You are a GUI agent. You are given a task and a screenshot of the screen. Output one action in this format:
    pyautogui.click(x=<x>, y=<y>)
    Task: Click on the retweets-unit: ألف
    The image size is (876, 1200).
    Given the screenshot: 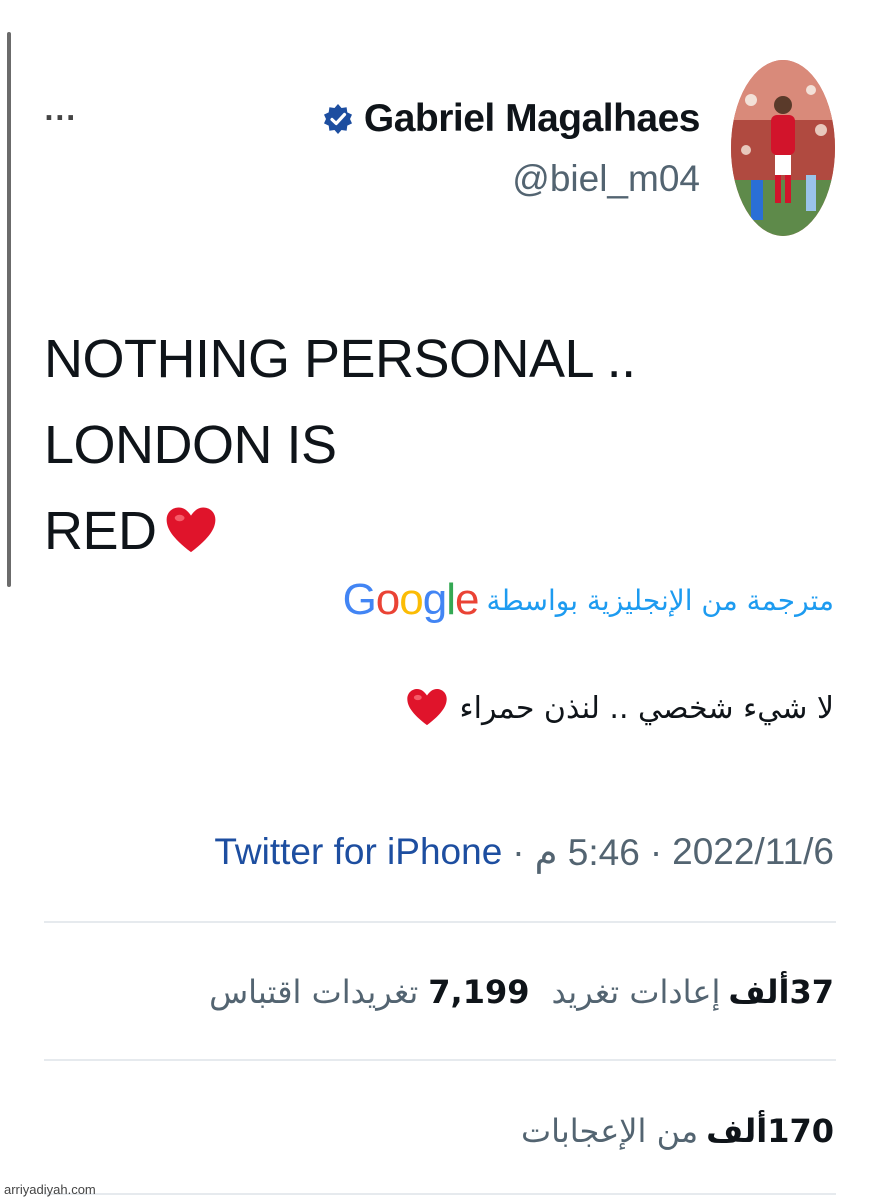 What is the action you would take?
    pyautogui.click(x=759, y=992)
    